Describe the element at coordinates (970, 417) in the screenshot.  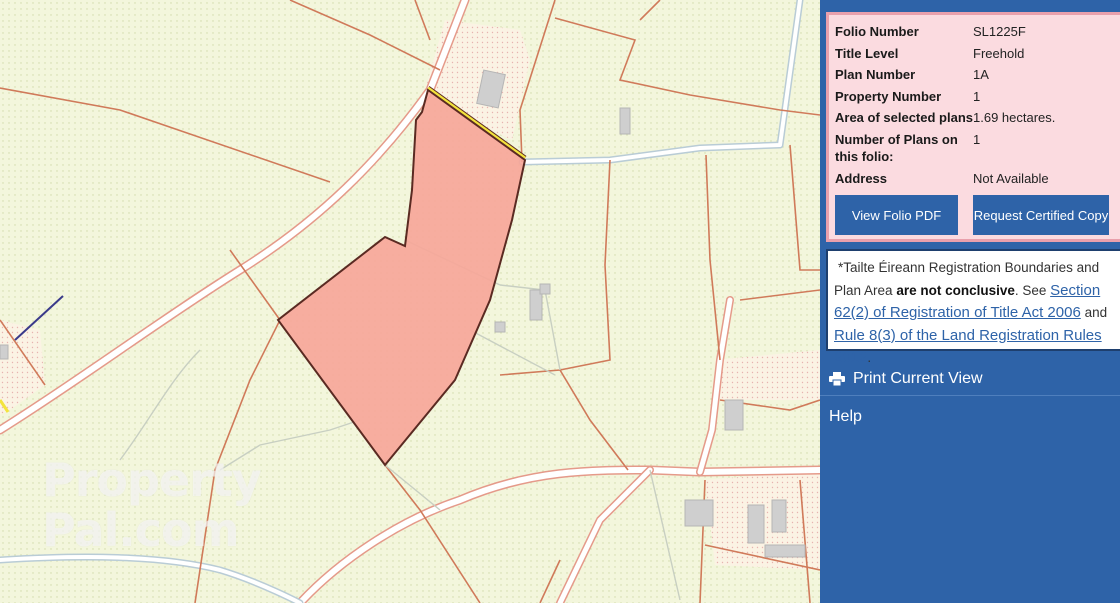
I see `help-item: Help` at that location.